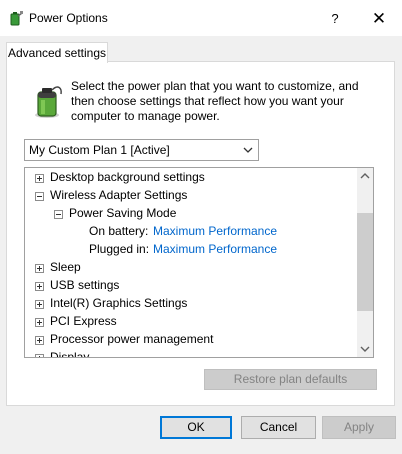 This screenshot has width=402, height=454. I want to click on battery-icon, so click(47, 101).